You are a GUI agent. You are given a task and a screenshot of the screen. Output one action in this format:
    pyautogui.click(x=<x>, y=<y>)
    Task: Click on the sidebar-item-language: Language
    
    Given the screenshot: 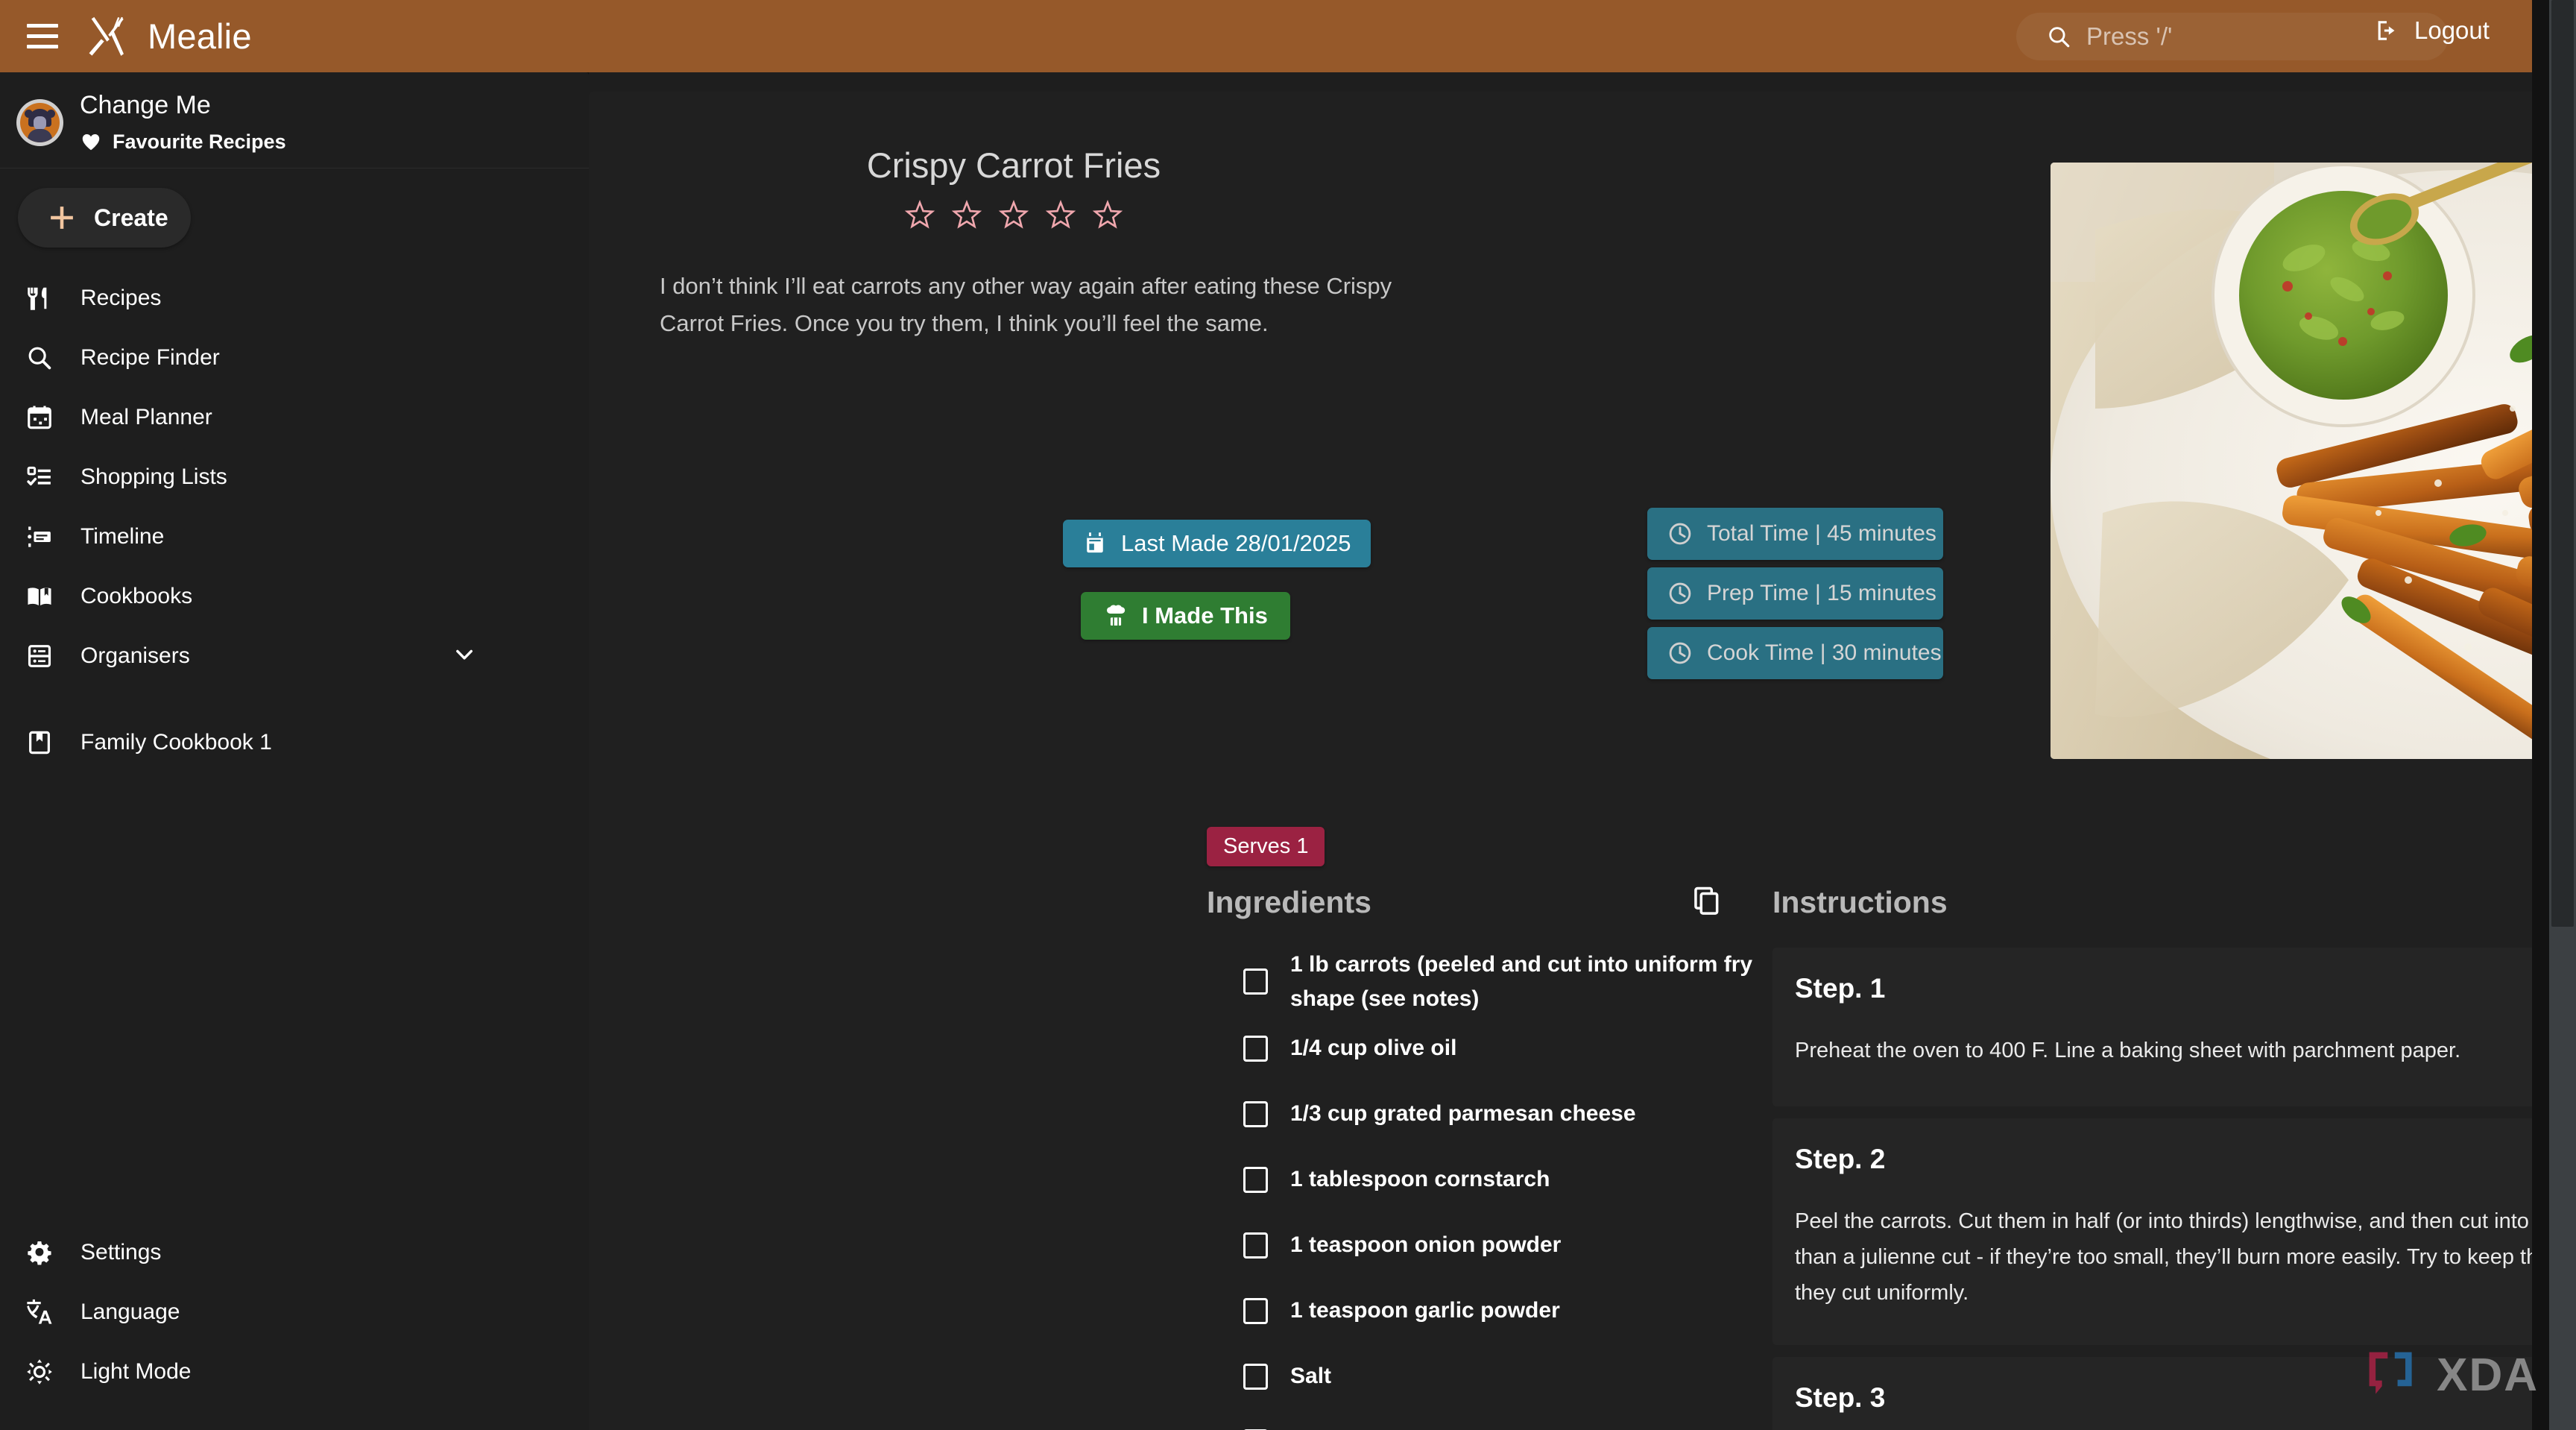 What is the action you would take?
    pyautogui.click(x=294, y=1312)
    